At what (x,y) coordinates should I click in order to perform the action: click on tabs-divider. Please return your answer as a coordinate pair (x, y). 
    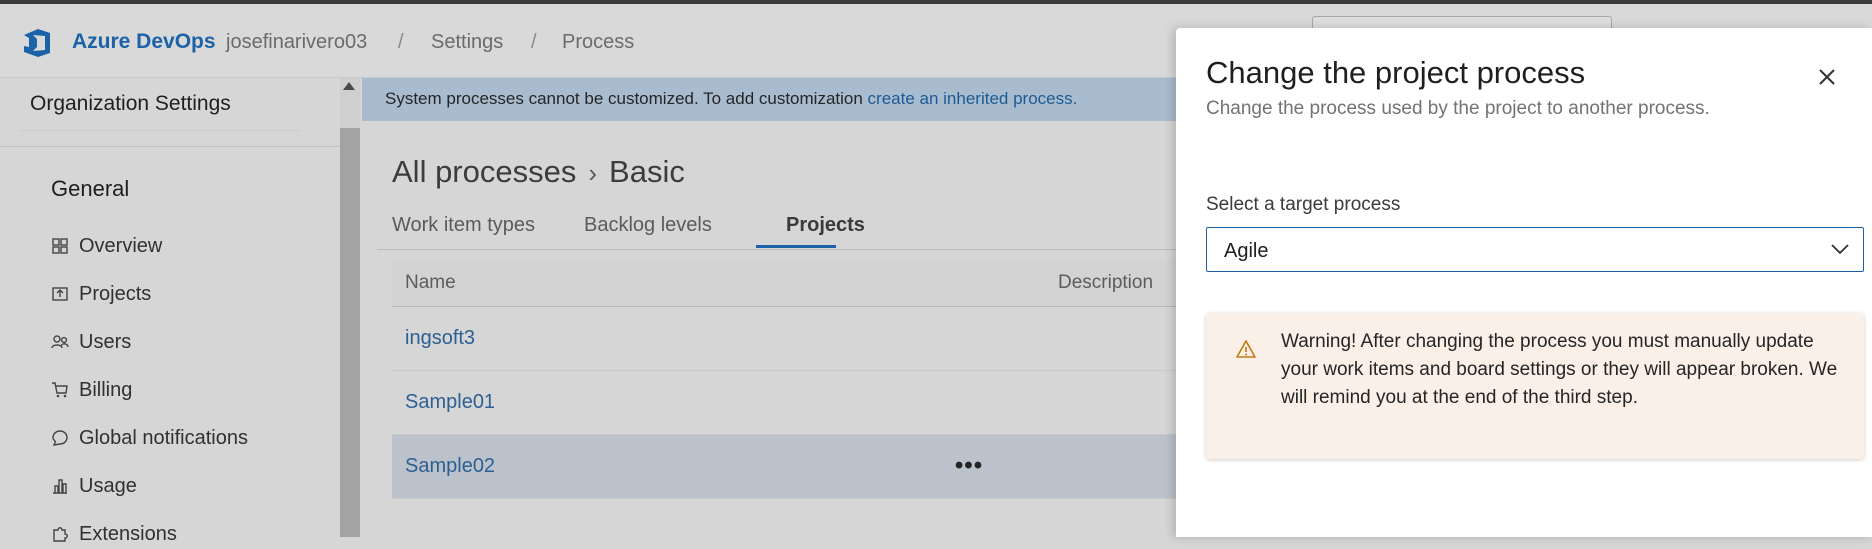
    Looking at the image, I should click on (776, 249).